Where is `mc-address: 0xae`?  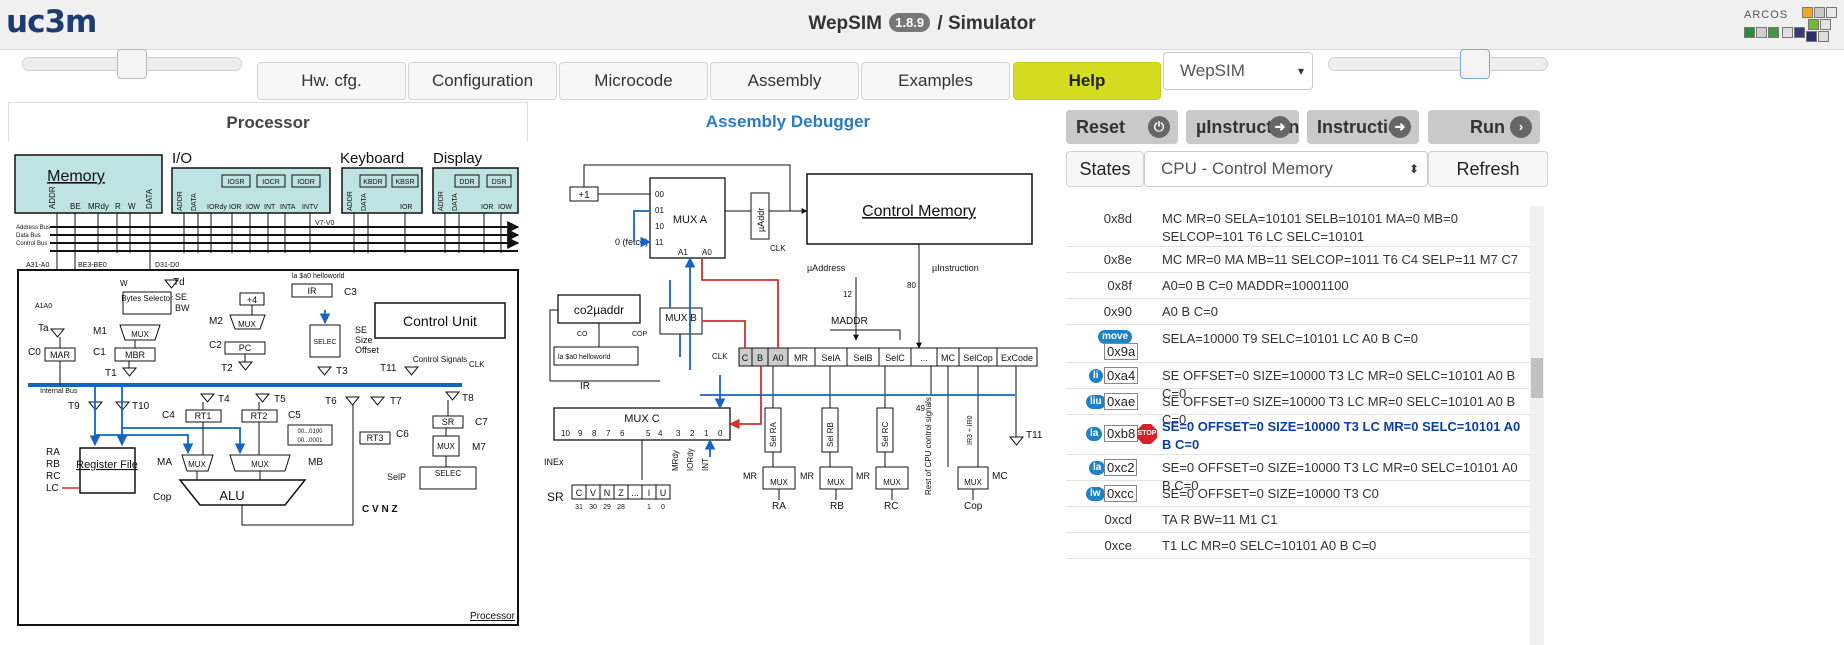
mc-address: 0xae is located at coordinates (1121, 401).